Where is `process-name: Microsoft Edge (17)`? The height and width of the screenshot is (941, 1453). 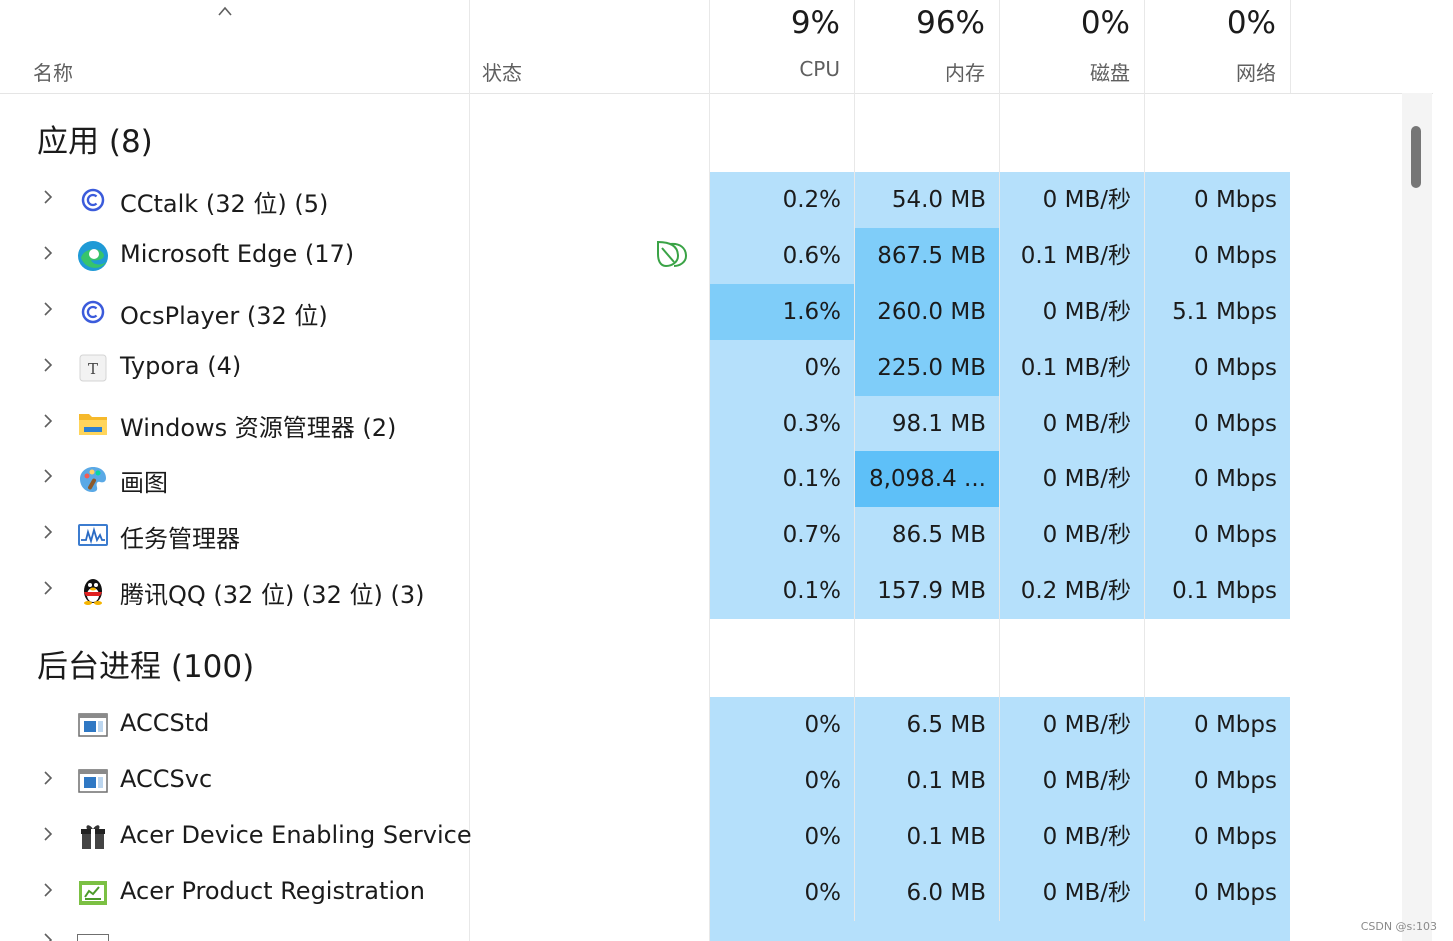
process-name: Microsoft Edge (17) is located at coordinates (237, 254).